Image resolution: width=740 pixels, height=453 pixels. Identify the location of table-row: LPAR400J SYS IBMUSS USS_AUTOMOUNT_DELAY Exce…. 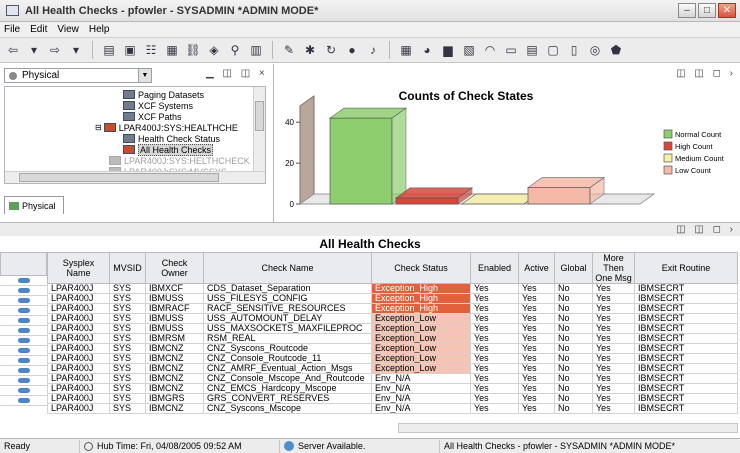
(392, 318).